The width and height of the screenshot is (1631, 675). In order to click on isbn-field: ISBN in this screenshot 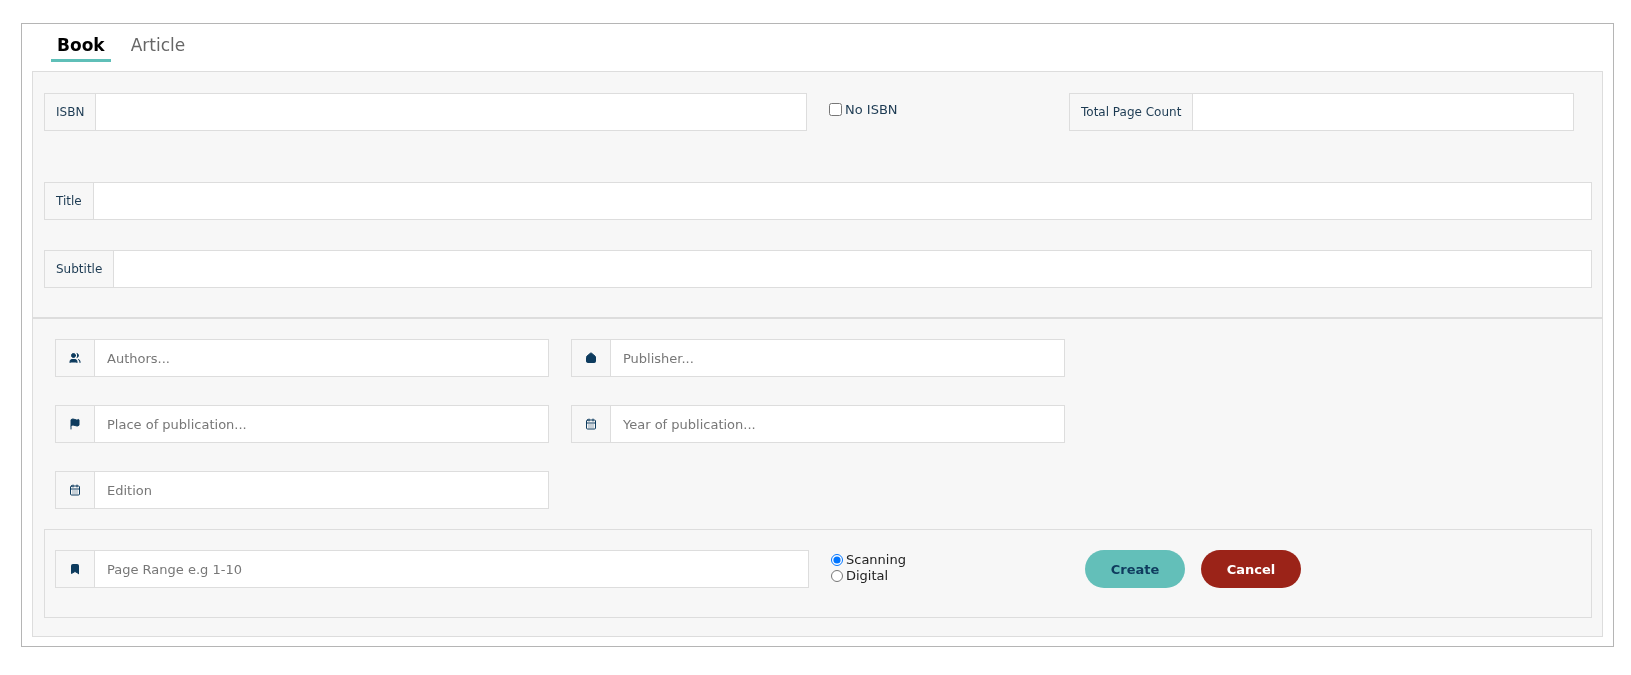, I will do `click(425, 112)`.